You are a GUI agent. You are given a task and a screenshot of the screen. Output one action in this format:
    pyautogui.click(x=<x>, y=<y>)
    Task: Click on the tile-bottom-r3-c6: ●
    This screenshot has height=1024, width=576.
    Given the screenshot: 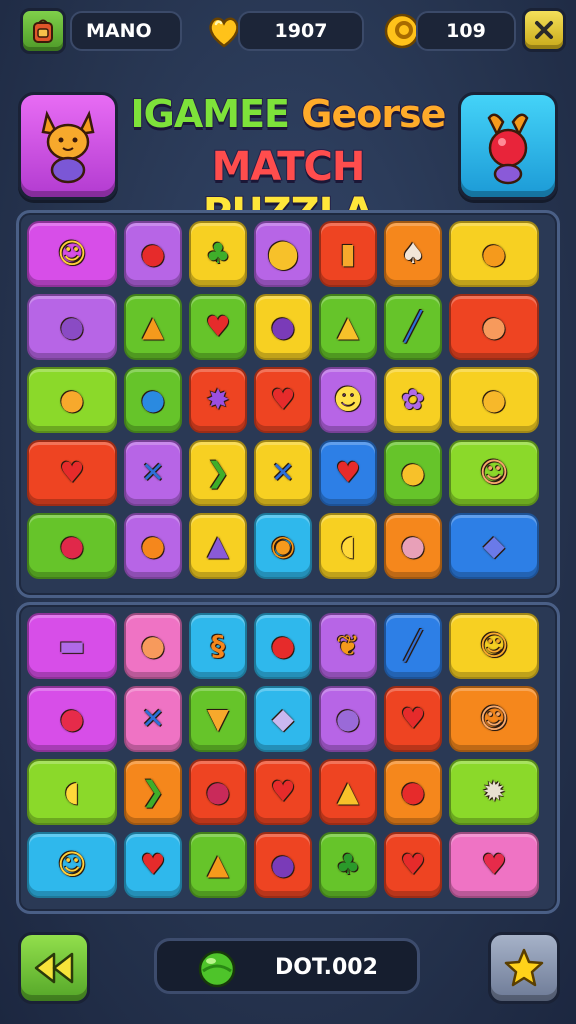 What is the action you would take?
    pyautogui.click(x=413, y=792)
    